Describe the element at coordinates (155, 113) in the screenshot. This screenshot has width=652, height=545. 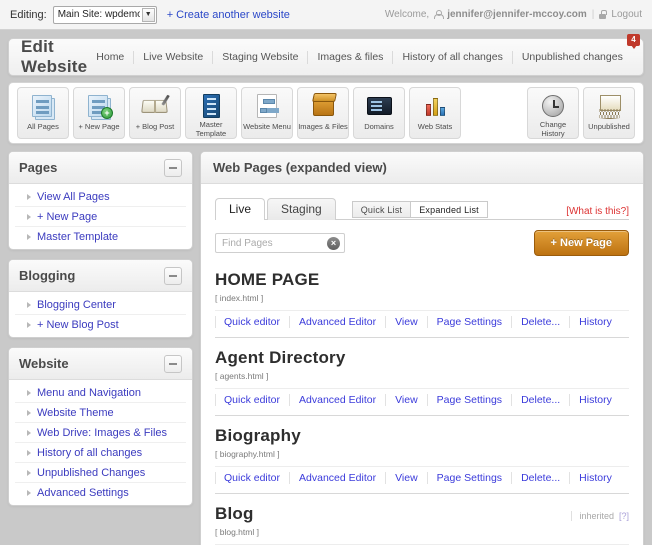
I see `toolbar-blog-post: + Blog Post` at that location.